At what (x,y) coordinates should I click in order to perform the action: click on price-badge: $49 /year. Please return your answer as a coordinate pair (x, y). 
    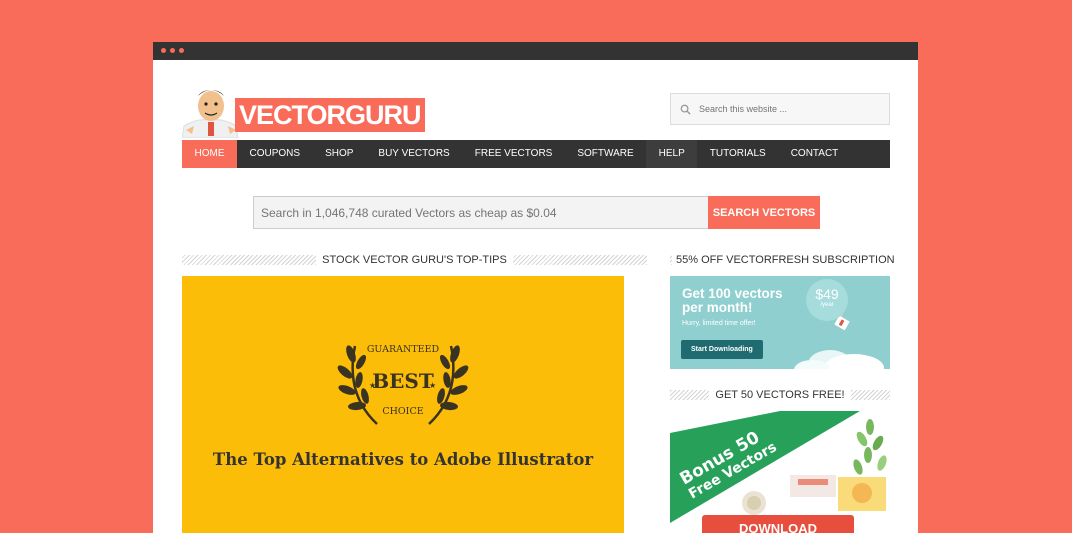
    Looking at the image, I should click on (827, 300).